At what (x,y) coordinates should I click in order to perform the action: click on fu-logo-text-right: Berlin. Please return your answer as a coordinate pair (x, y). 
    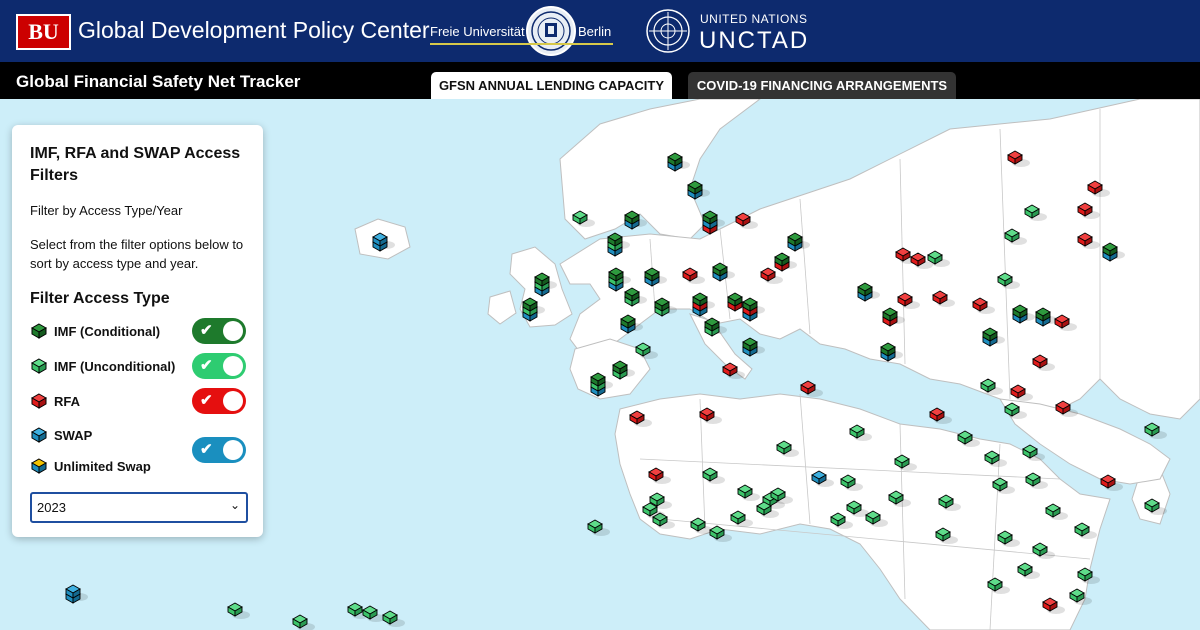
    Looking at the image, I should click on (595, 31).